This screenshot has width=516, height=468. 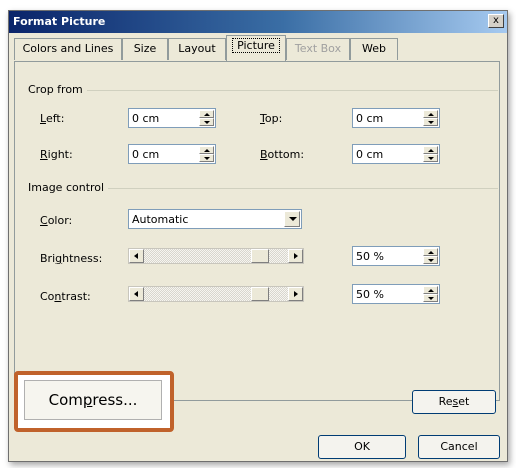 What do you see at coordinates (295, 256) in the screenshot?
I see `brightness-right-arrow-icon` at bounding box center [295, 256].